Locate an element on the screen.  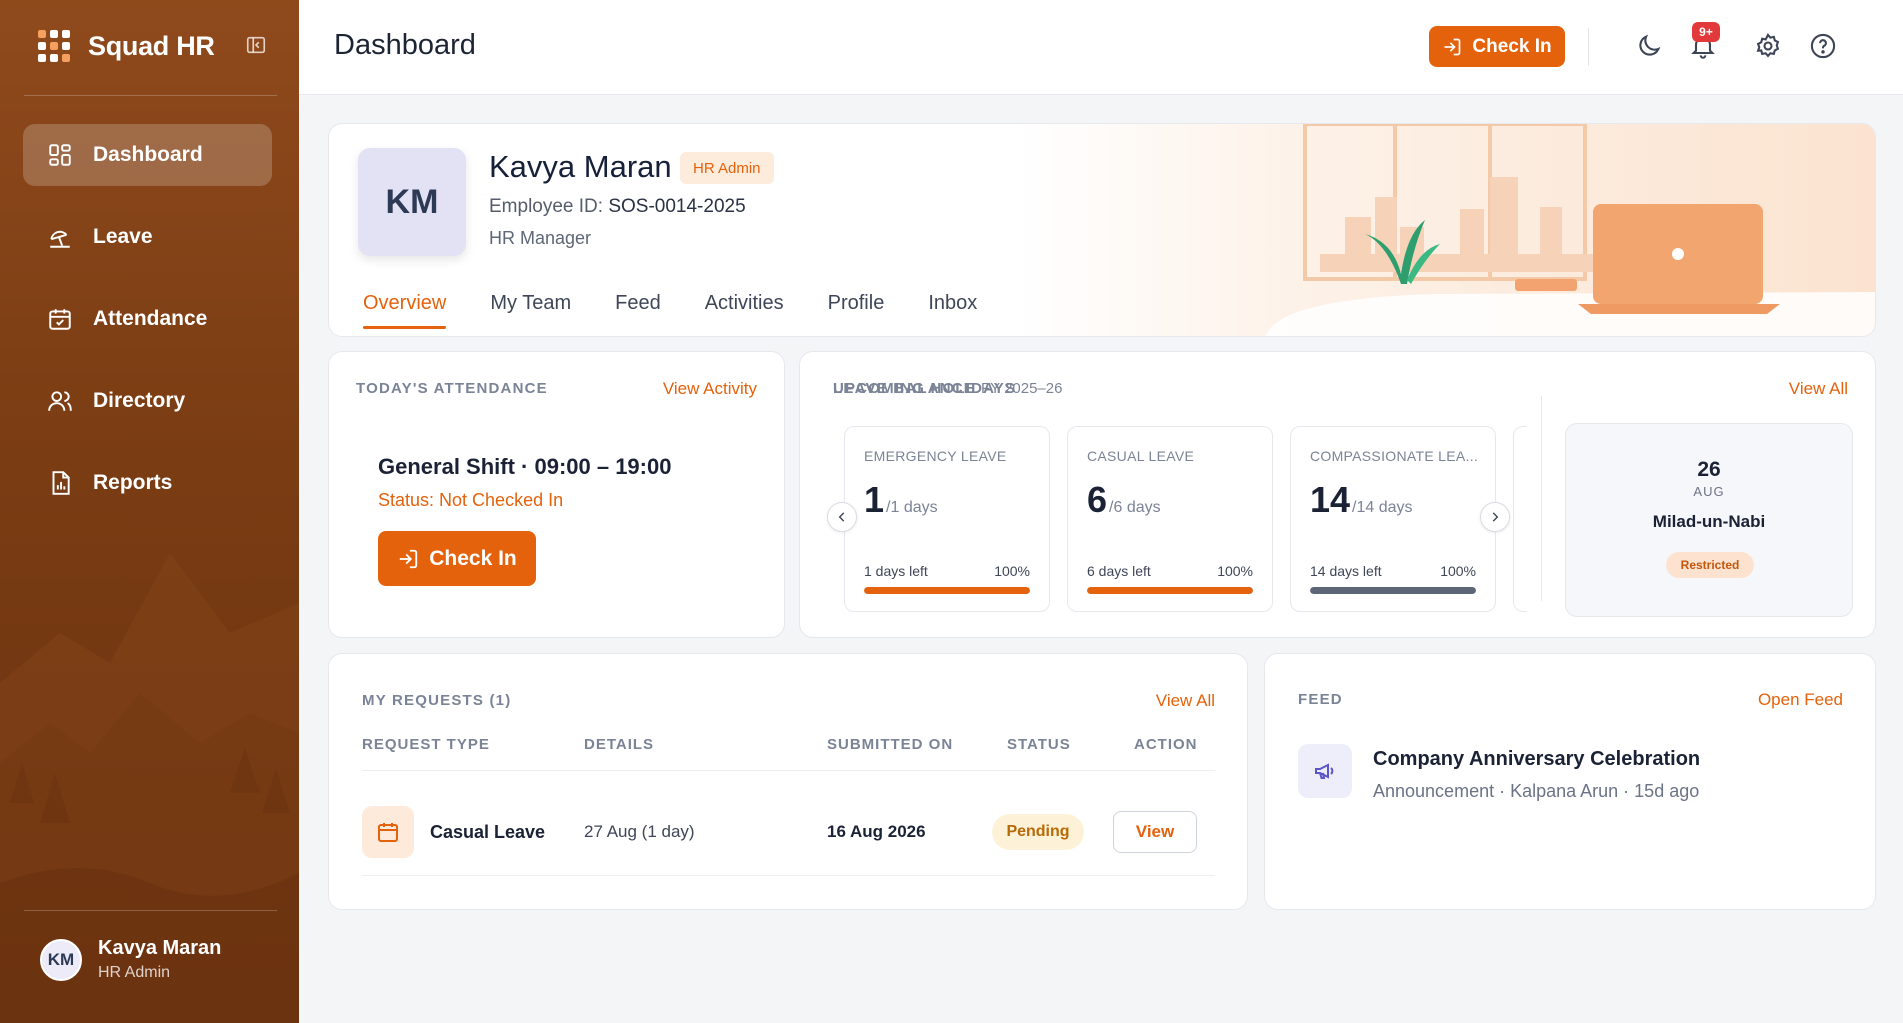
leave-days-left: 14 days left is located at coordinates (1346, 571).